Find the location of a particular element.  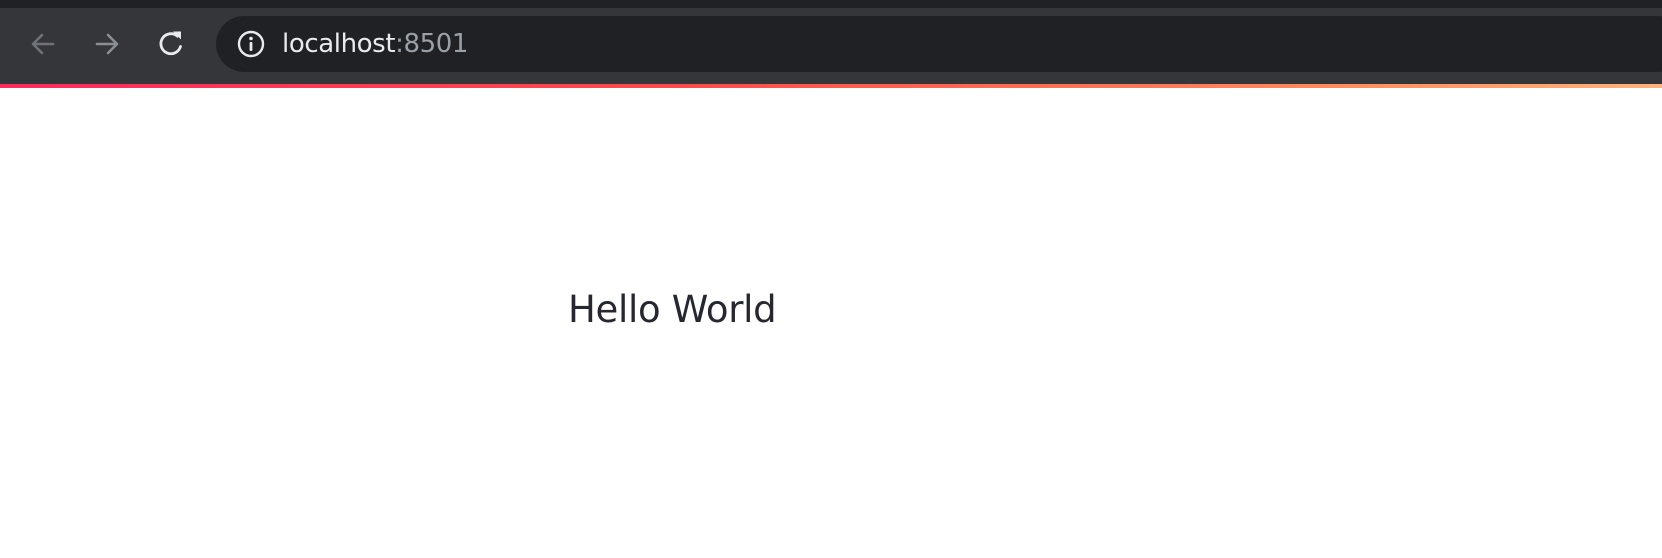

hello-text: Hello World is located at coordinates (672, 309).